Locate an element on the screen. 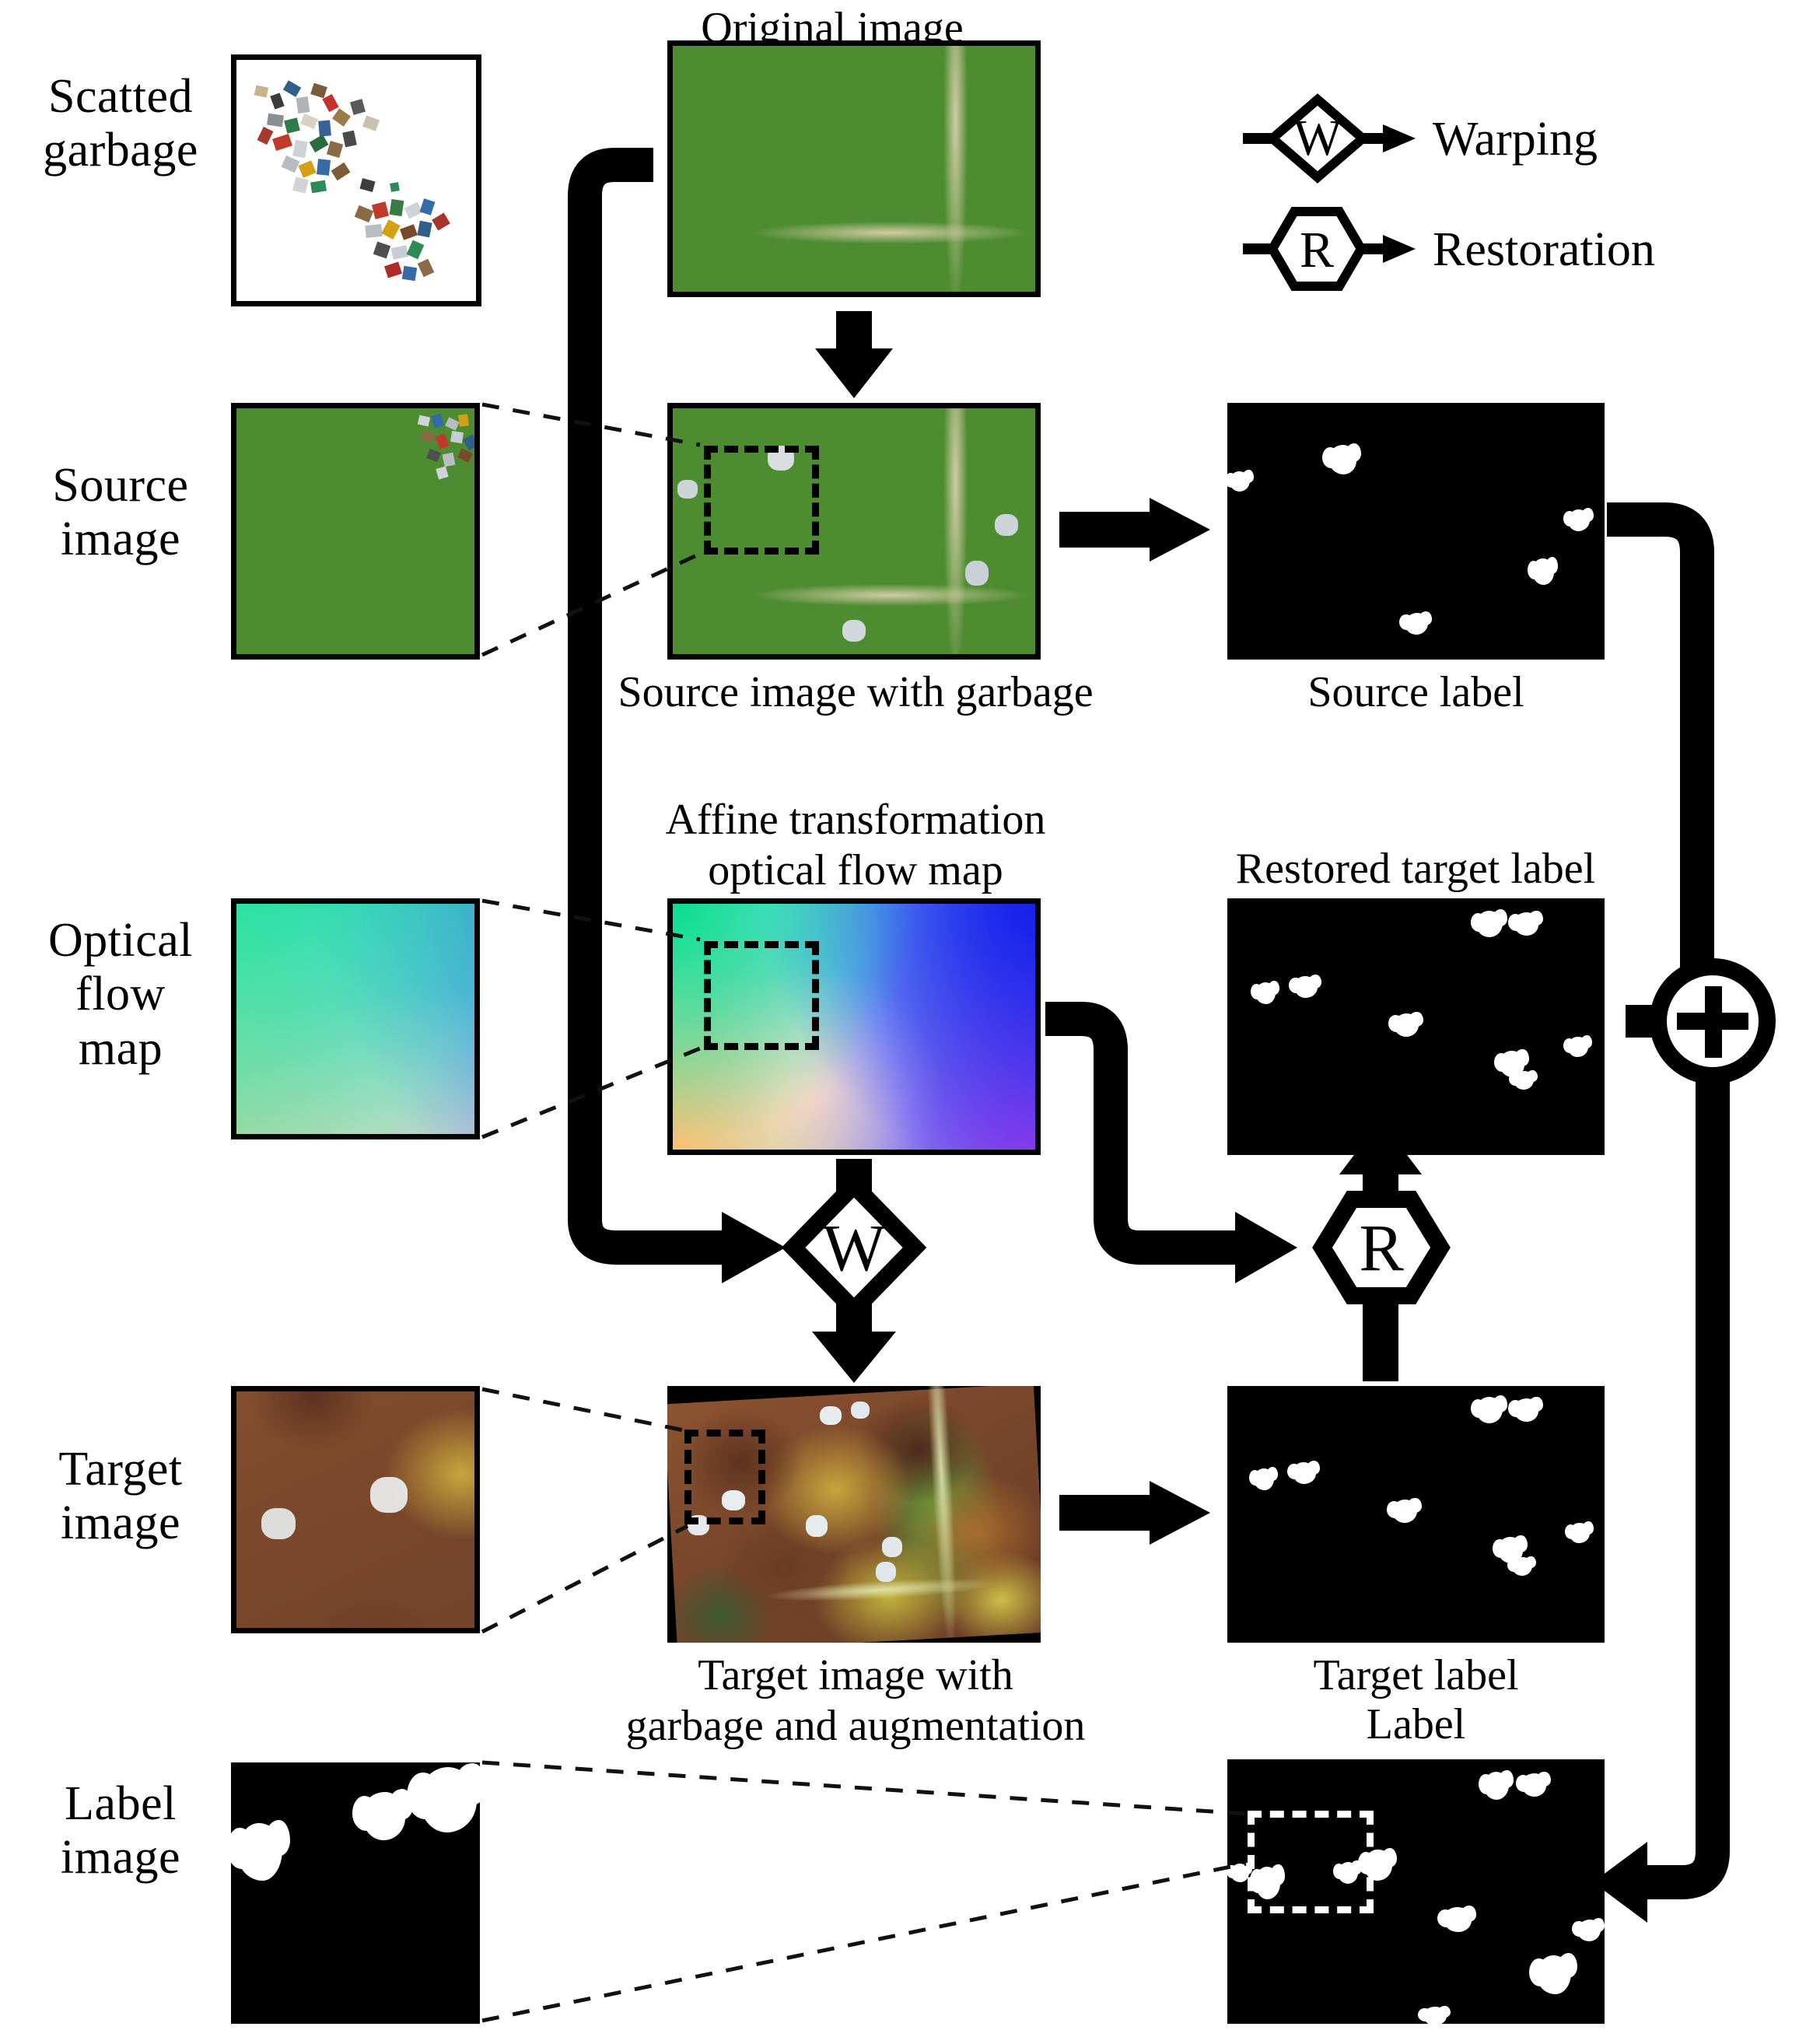  leader-target-bottom is located at coordinates (585, 1579).